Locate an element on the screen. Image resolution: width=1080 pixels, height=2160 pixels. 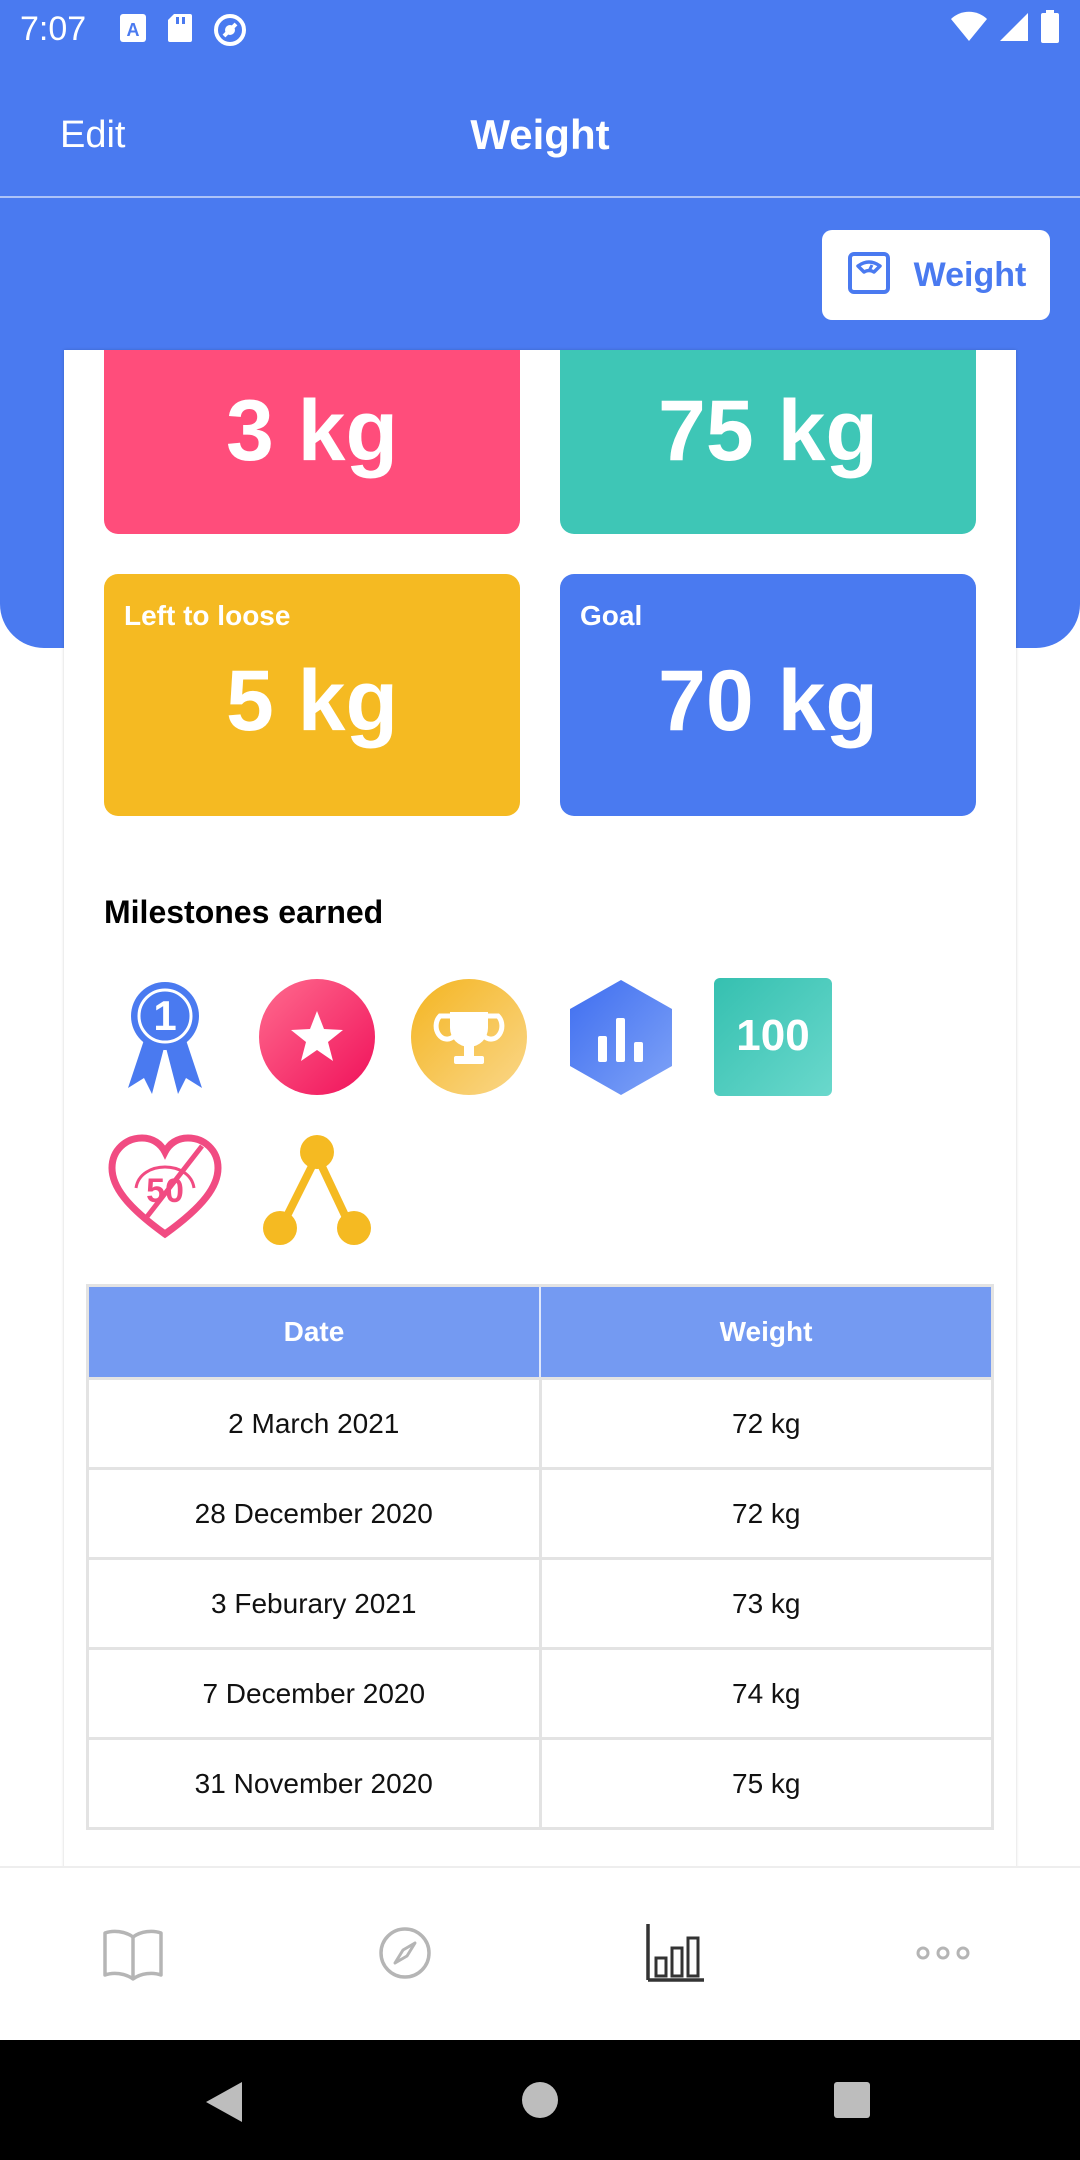
battery-icon is located at coordinates (1050, 29).